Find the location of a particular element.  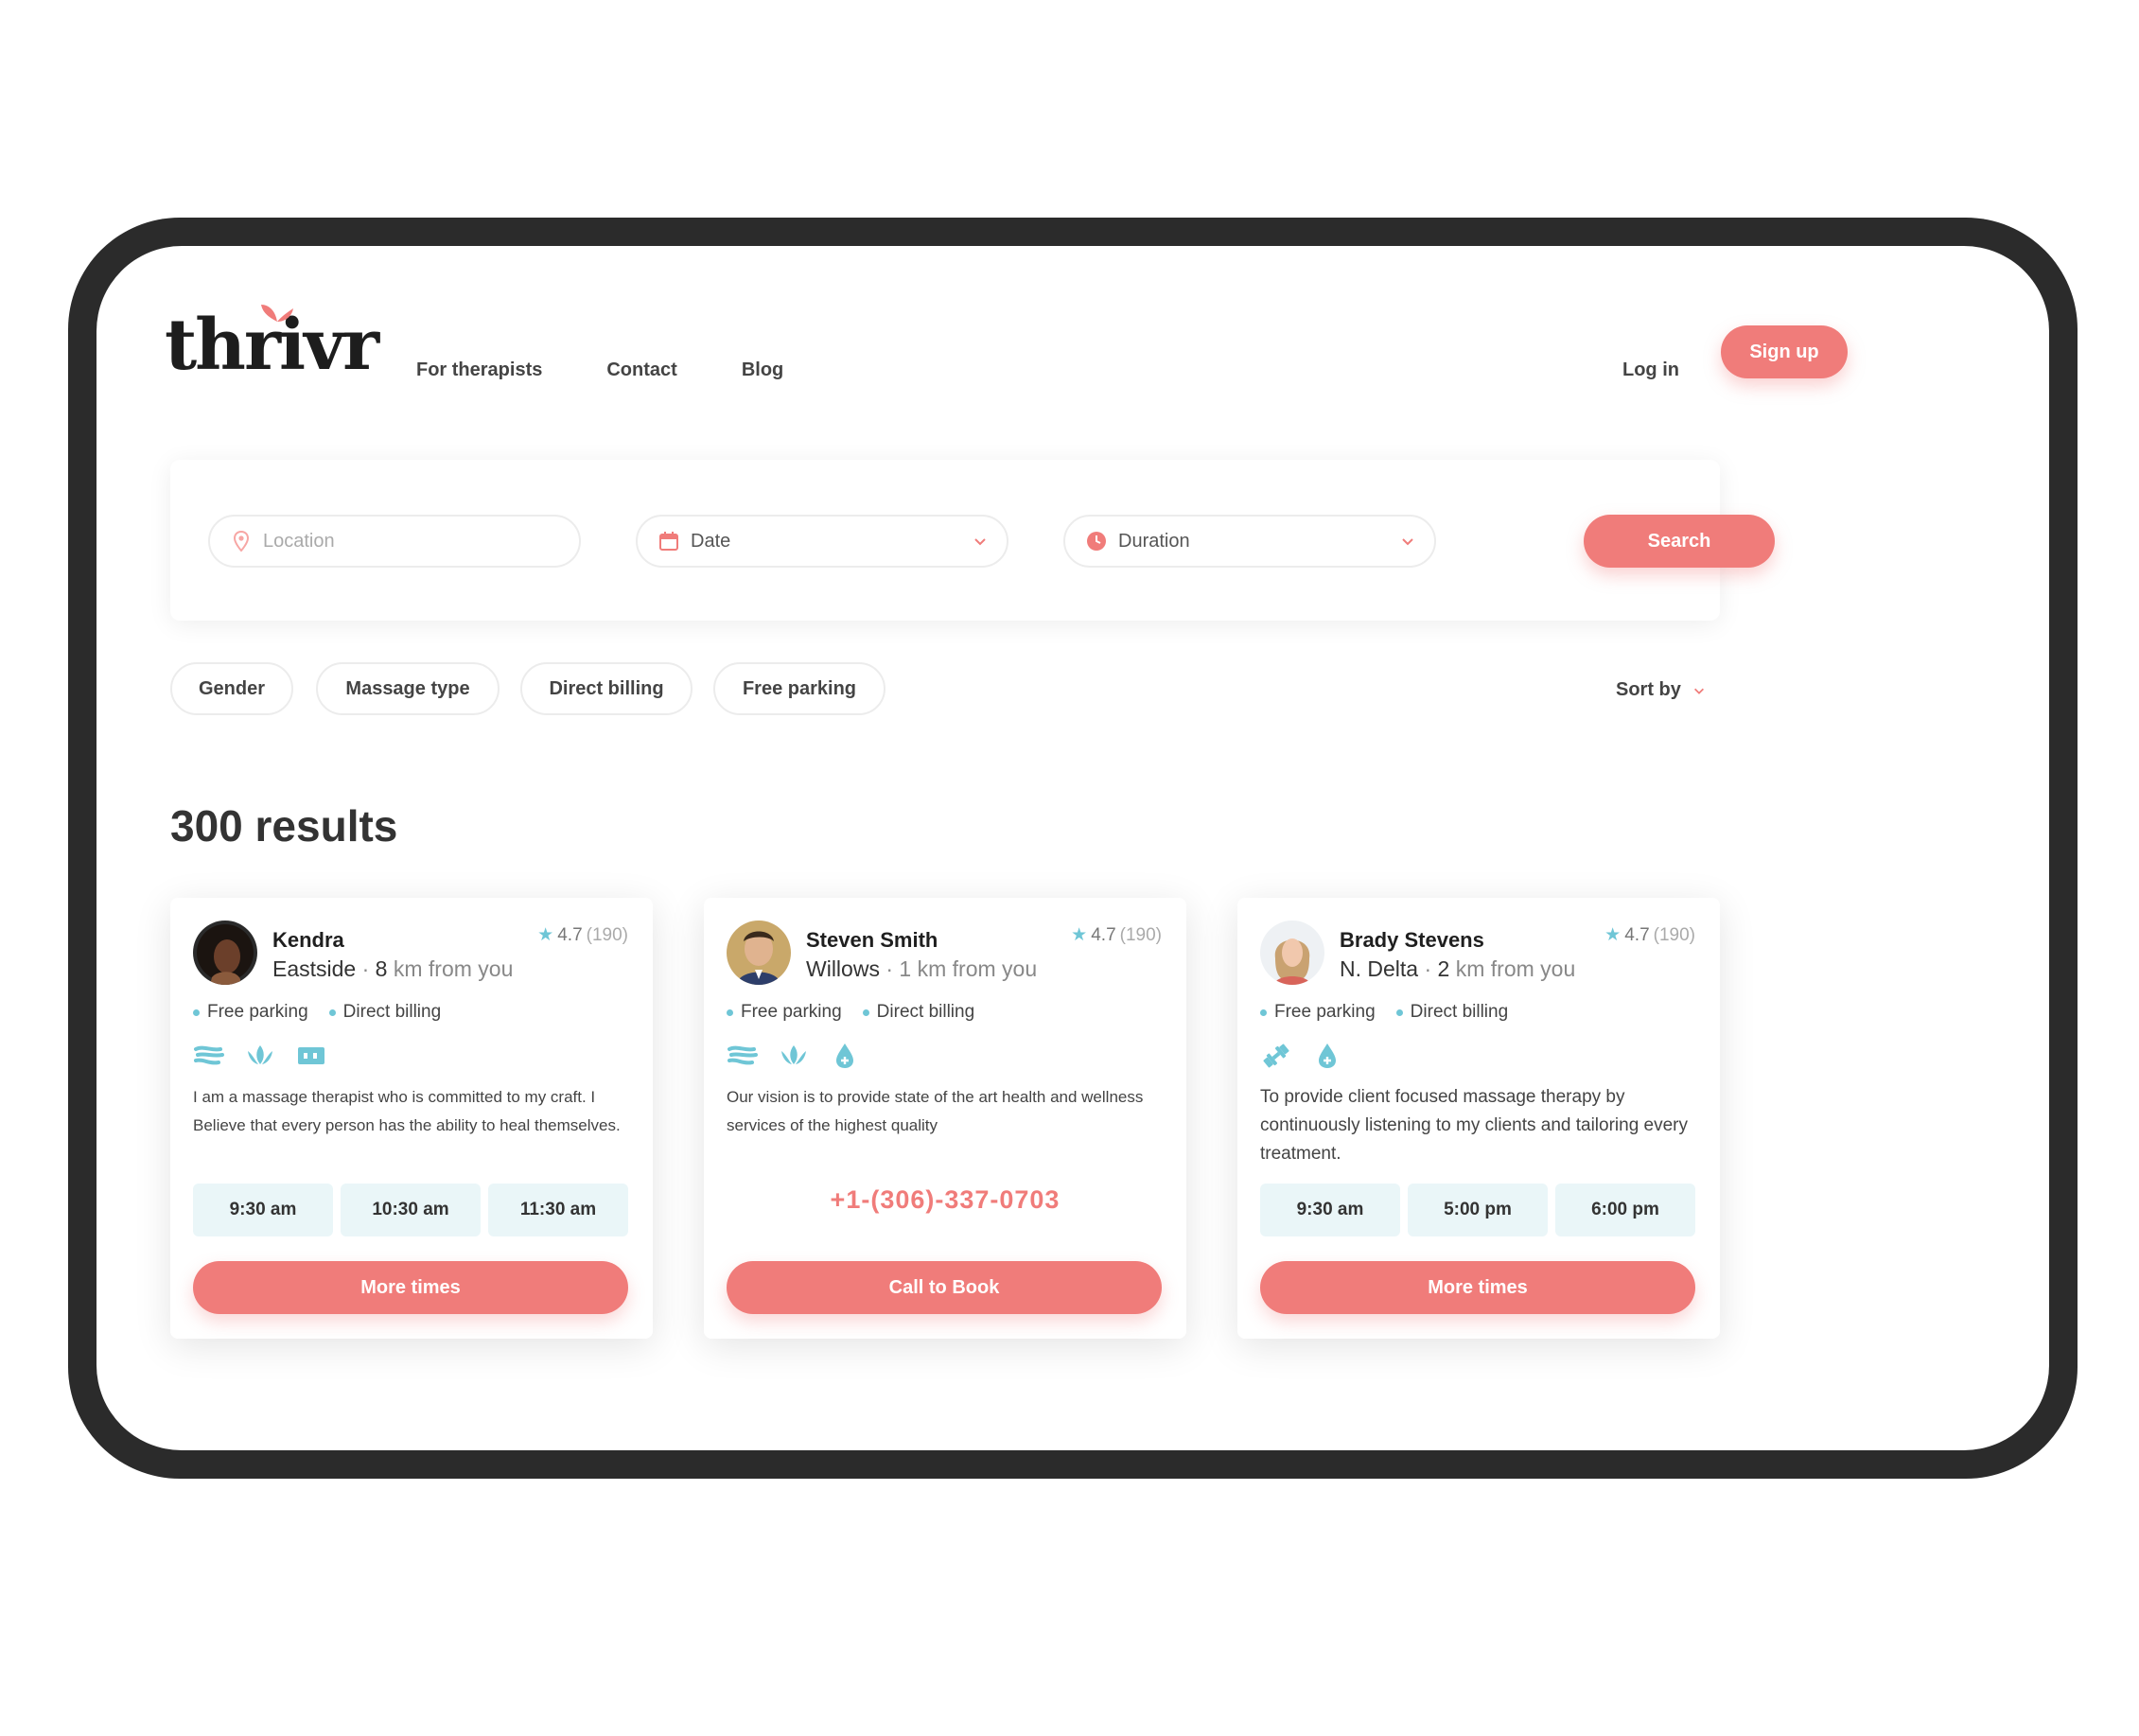

search-button: Search is located at coordinates (1679, 541).